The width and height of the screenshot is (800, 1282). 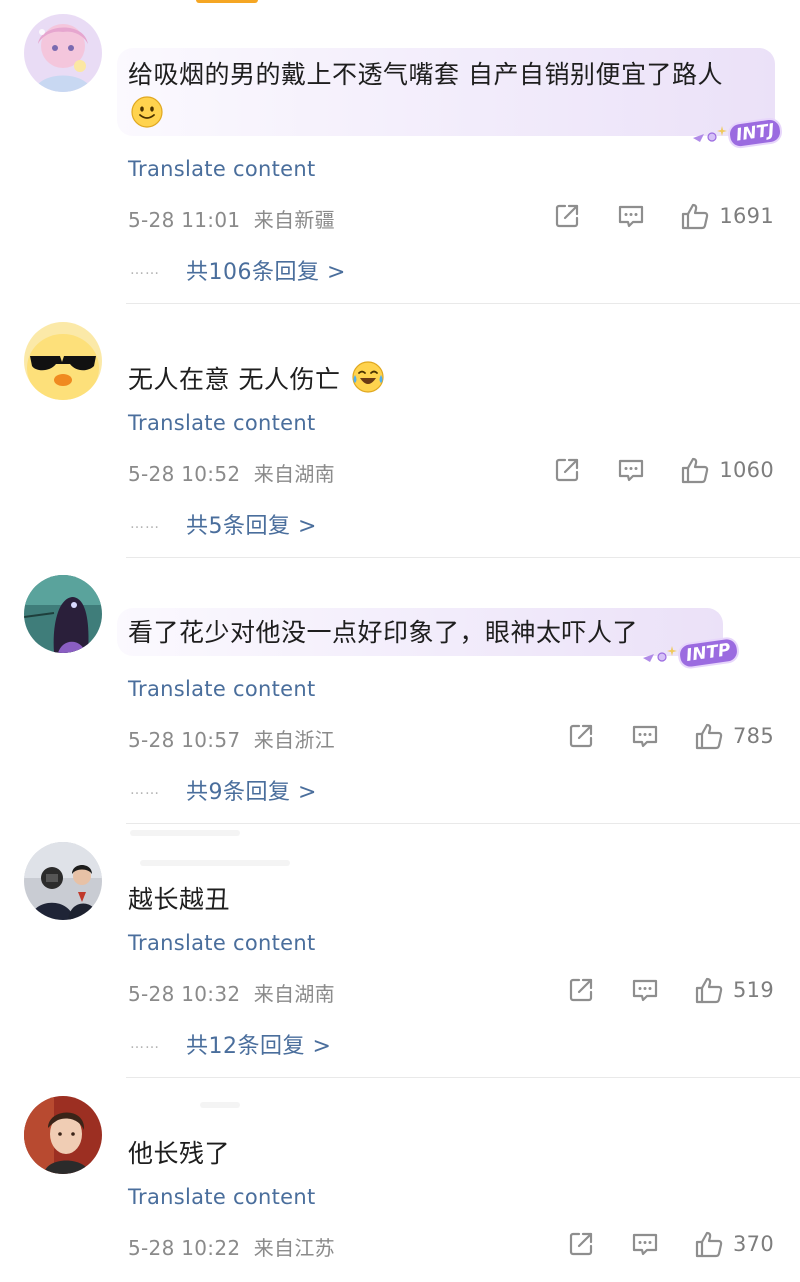 I want to click on laugh-cry-emoji-icon, so click(x=368, y=377).